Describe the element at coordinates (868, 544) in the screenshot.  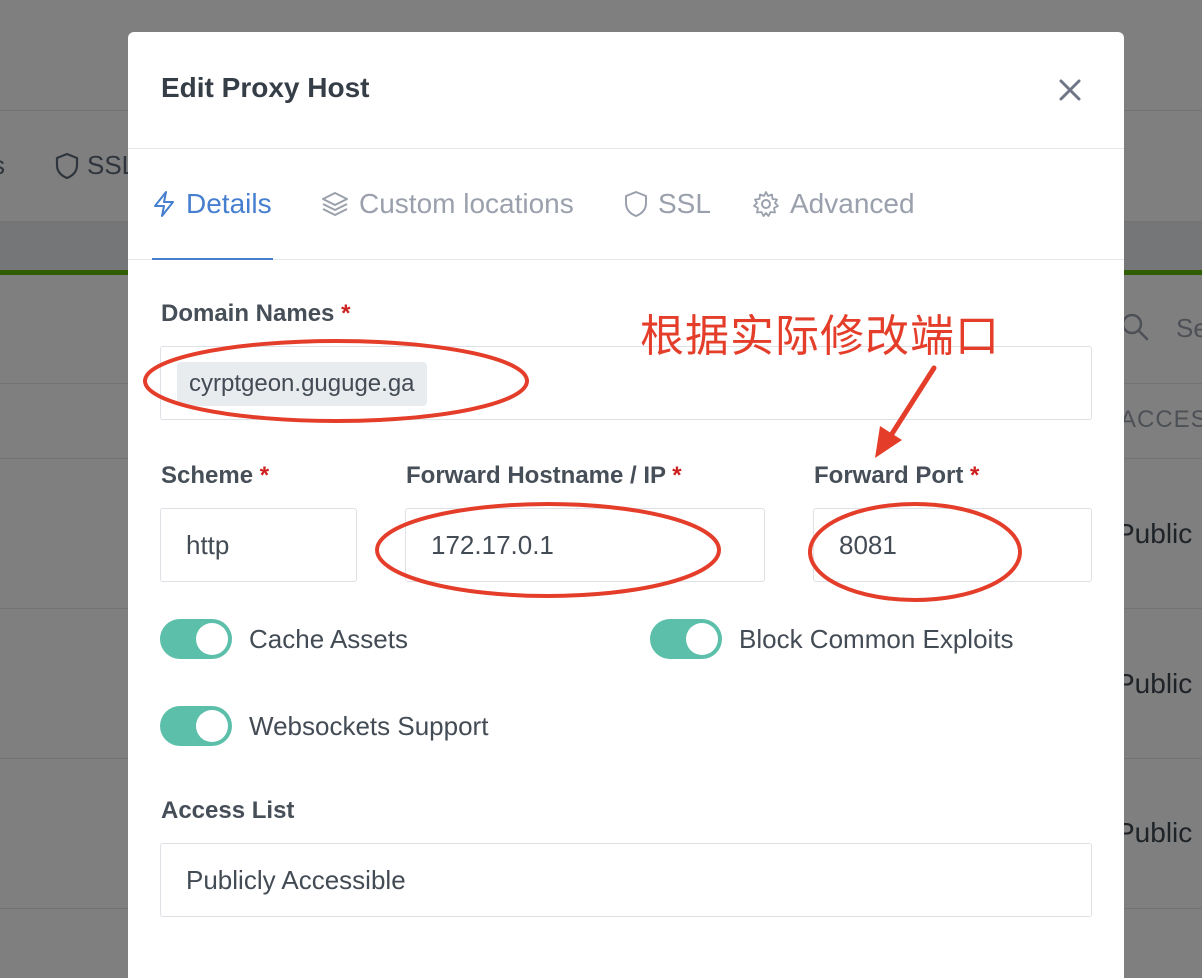
I see `forward-port-value: 8081` at that location.